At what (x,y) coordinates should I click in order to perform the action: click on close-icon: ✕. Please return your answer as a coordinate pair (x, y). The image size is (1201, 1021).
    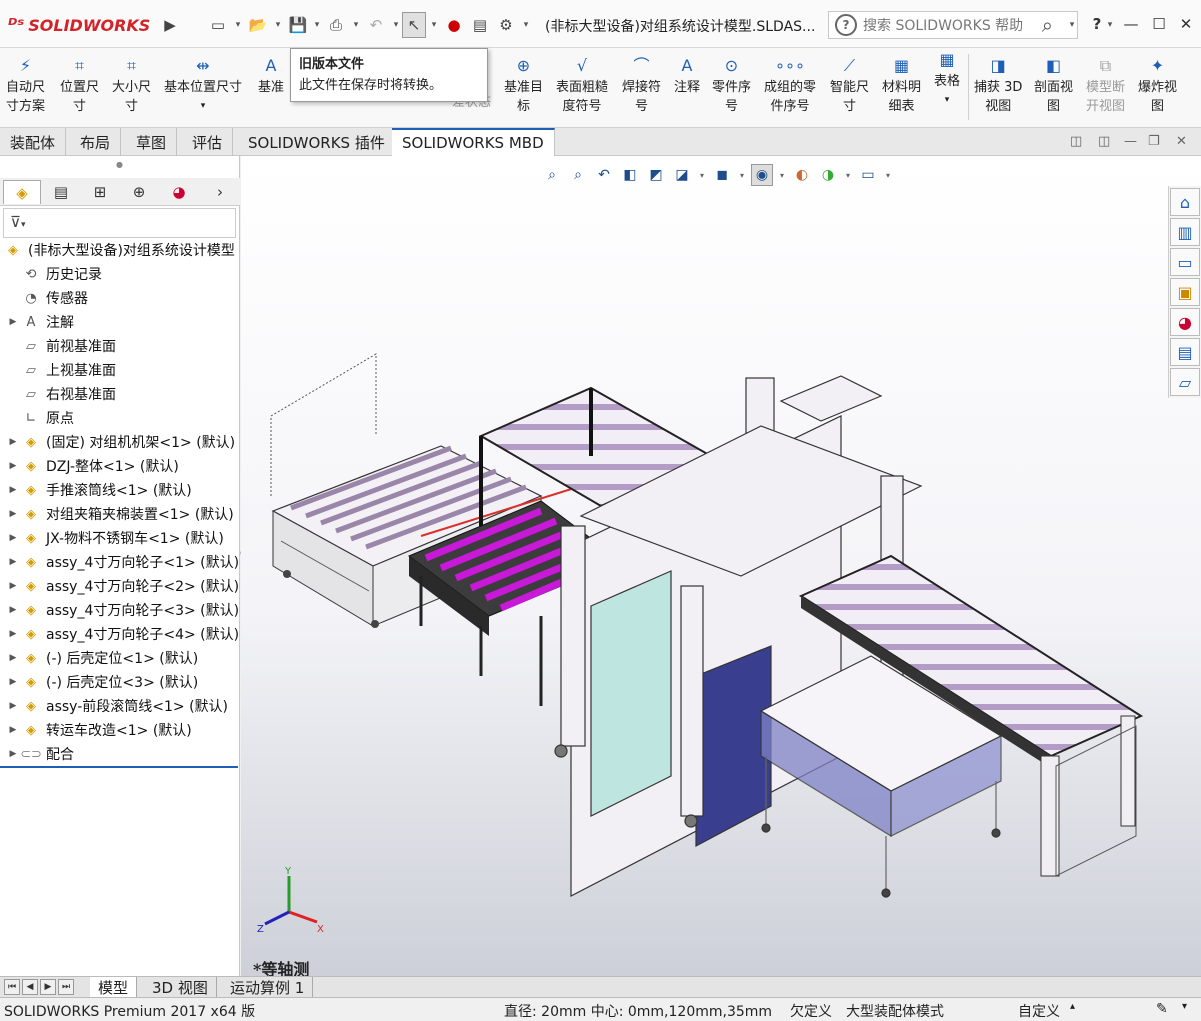
    Looking at the image, I should click on (1186, 24).